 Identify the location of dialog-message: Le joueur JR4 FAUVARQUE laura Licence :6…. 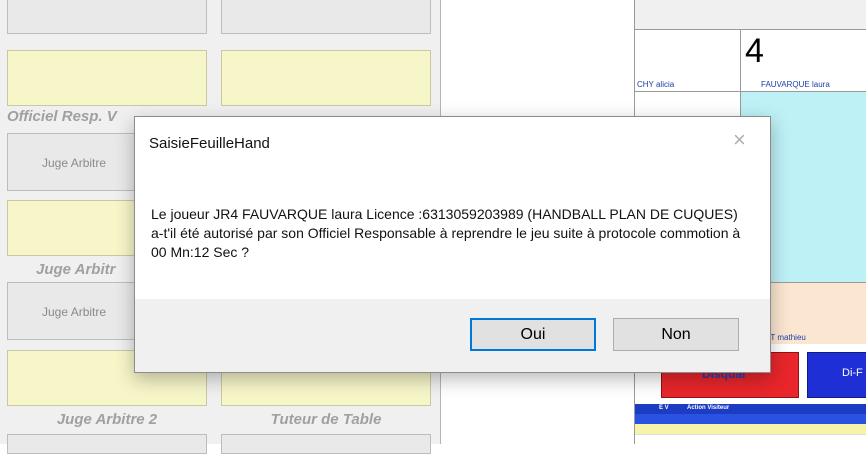
(446, 233).